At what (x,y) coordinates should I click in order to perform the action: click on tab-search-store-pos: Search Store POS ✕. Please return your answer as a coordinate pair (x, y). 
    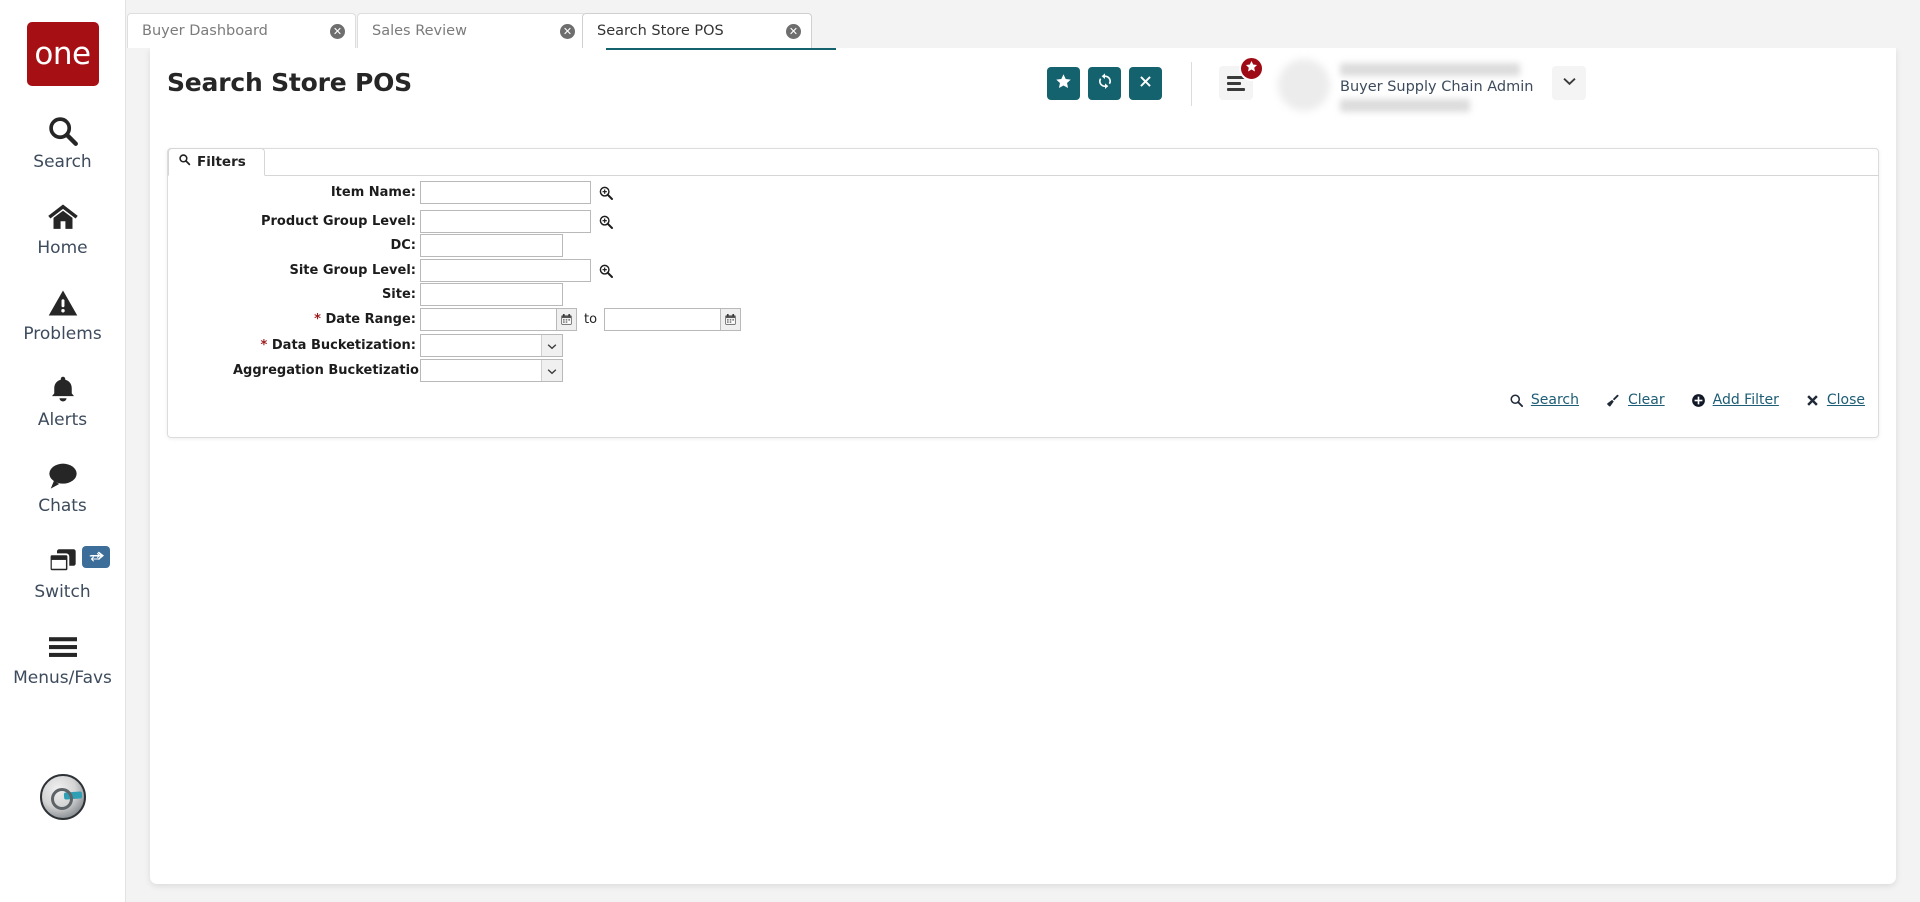
    Looking at the image, I should click on (697, 30).